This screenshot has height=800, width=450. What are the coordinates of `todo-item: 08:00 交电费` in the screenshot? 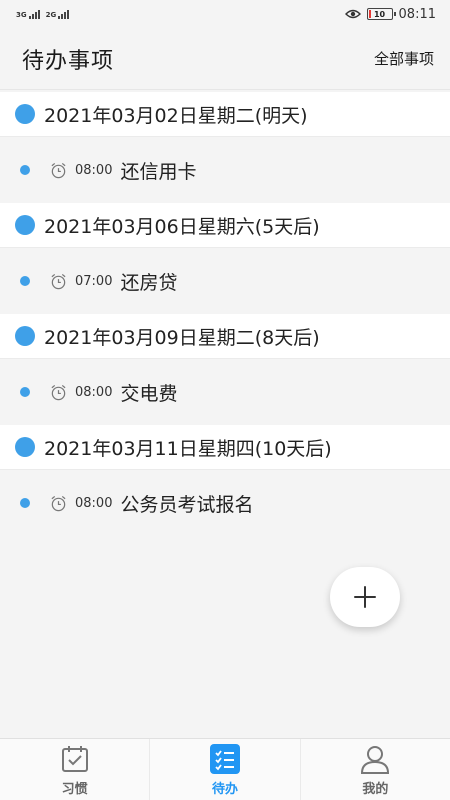 It's located at (225, 392).